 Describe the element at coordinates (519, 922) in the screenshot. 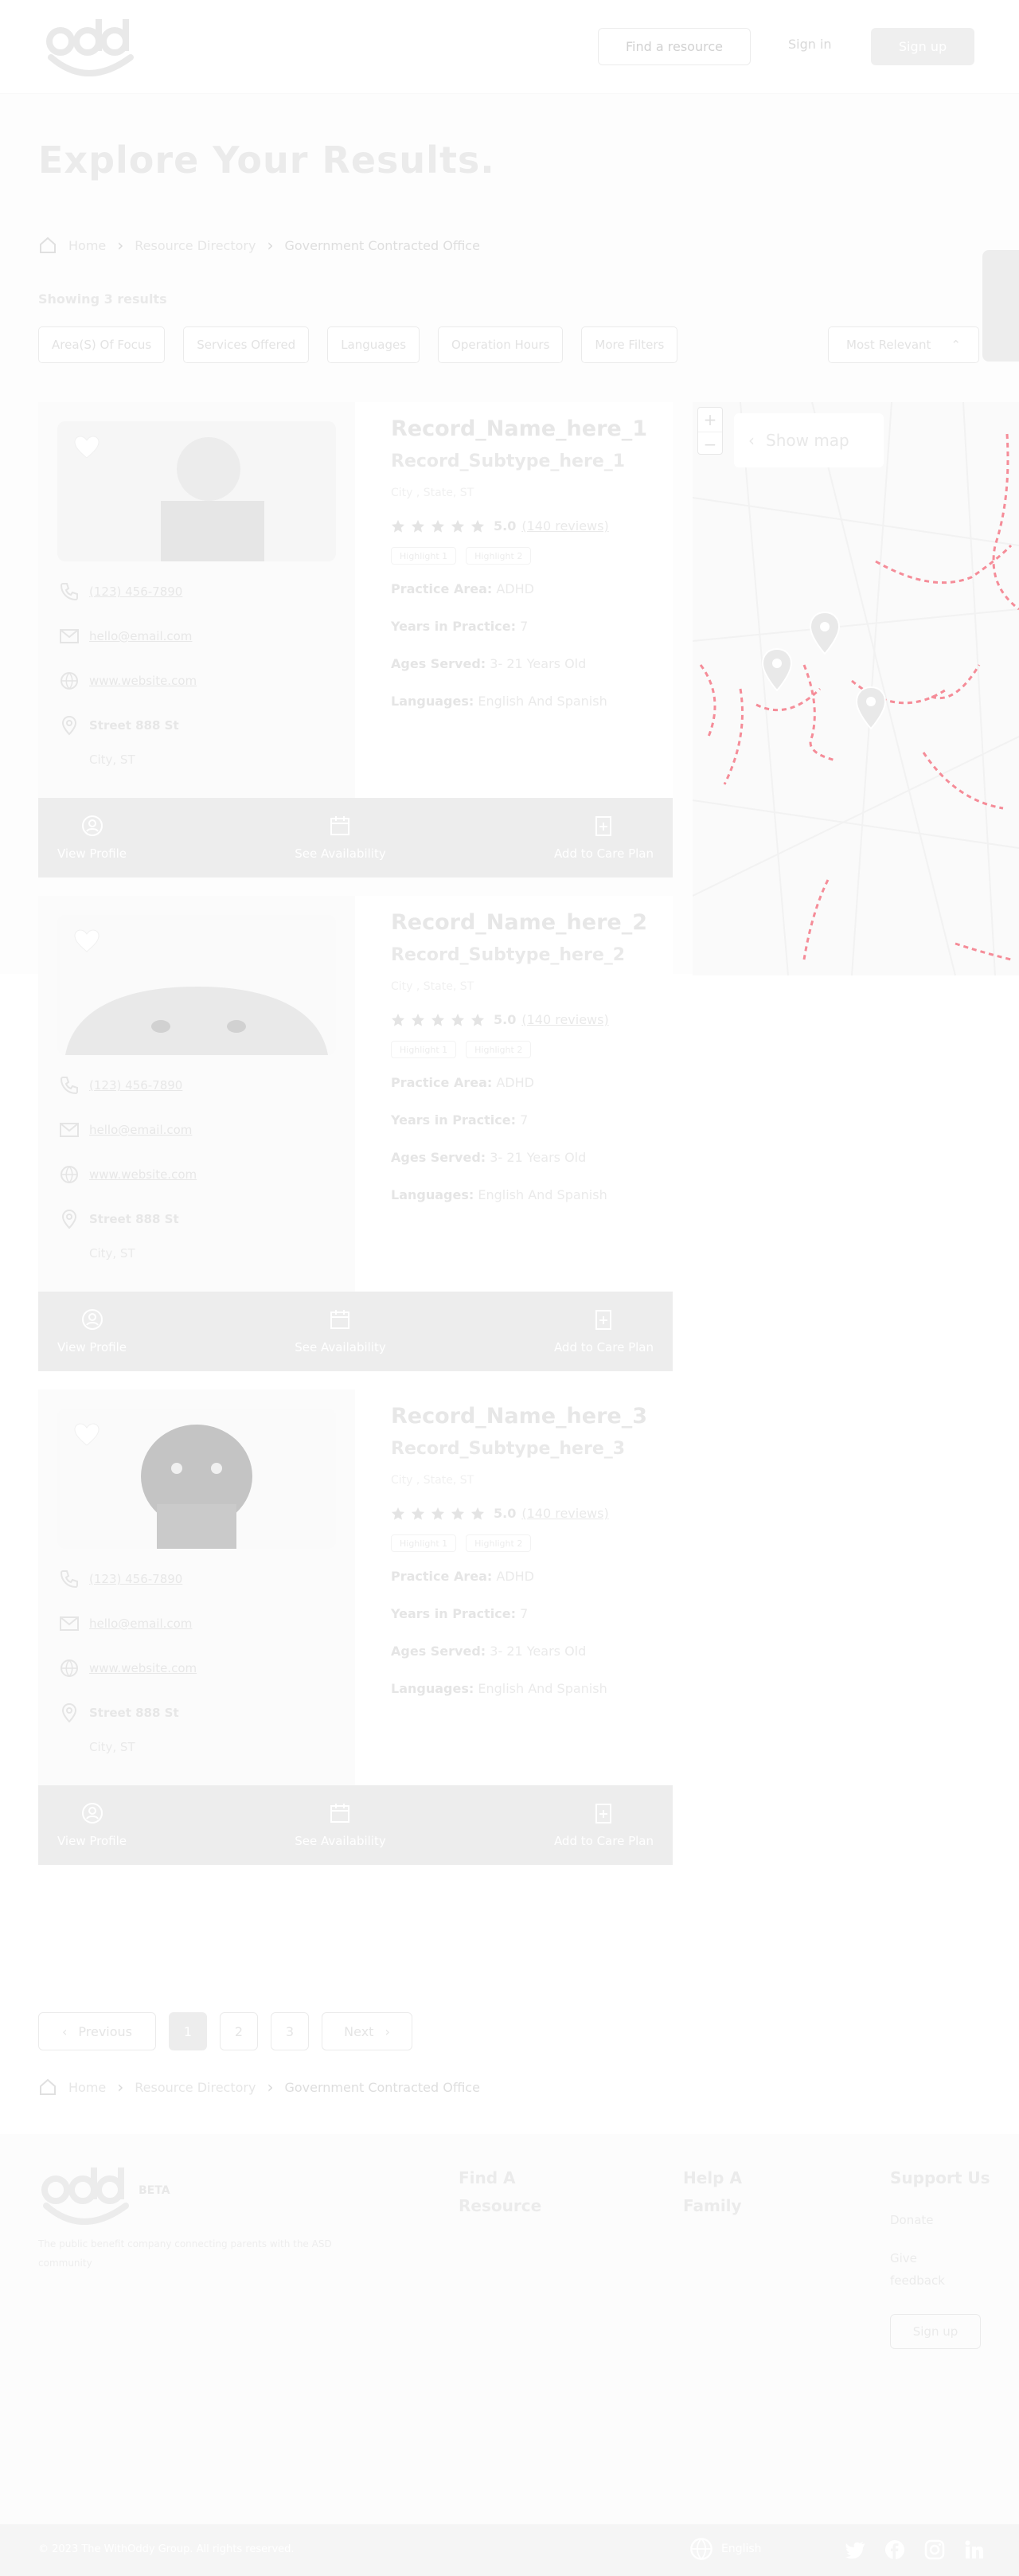

I see `result-name: Record_Name_here_2` at that location.